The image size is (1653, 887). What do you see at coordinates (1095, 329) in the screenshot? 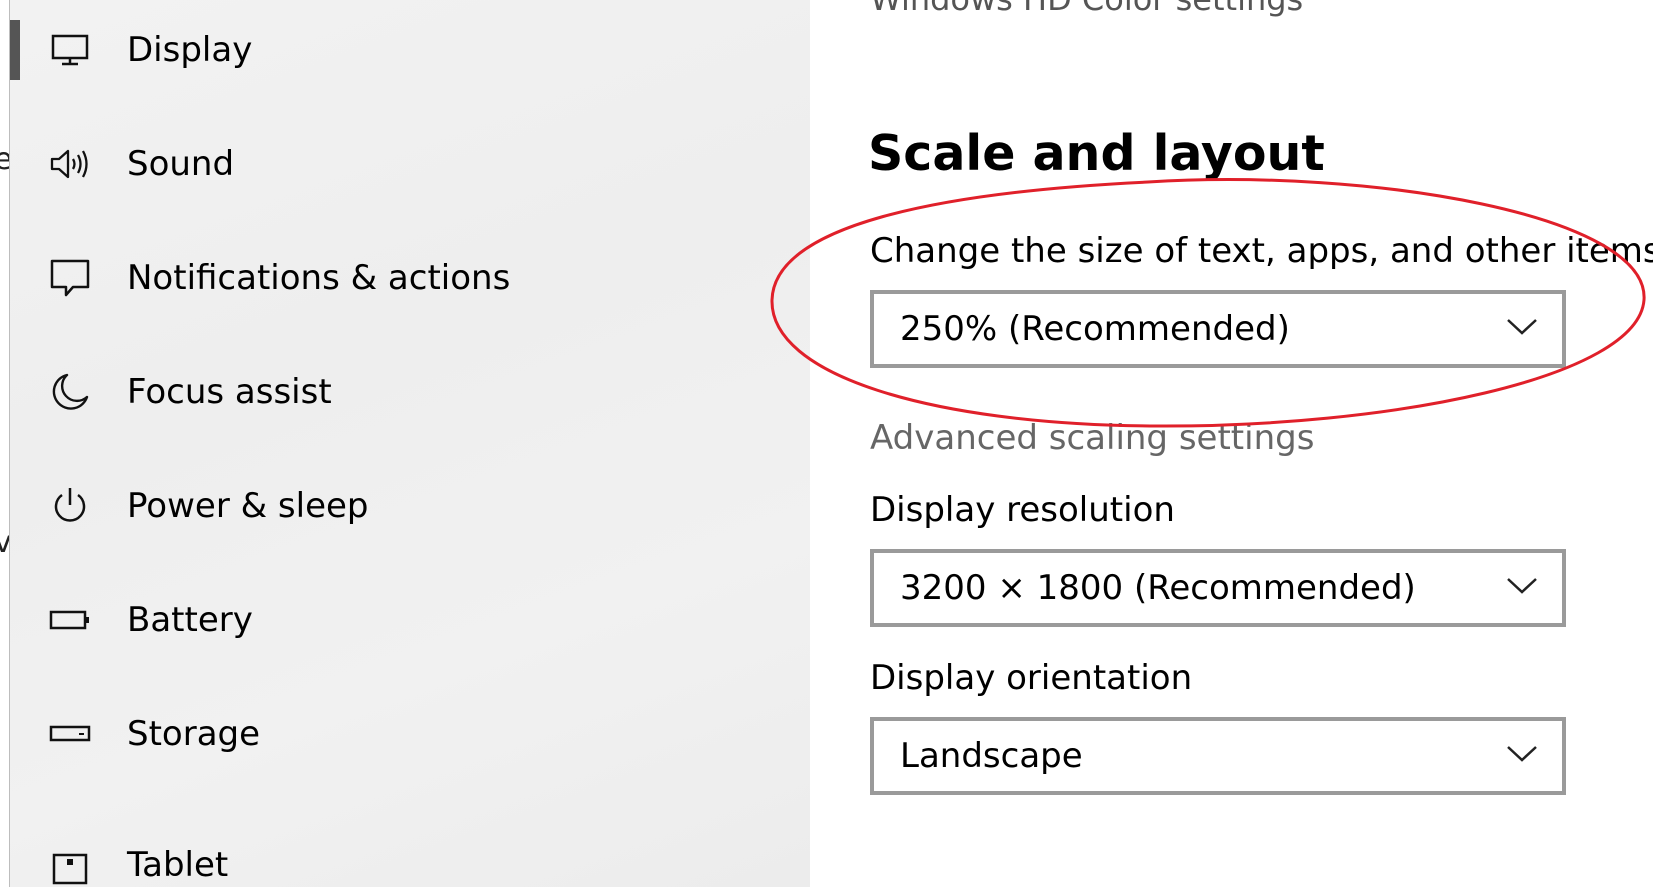
I see `scale-dropdown-value: 250% (Recommended)` at bounding box center [1095, 329].